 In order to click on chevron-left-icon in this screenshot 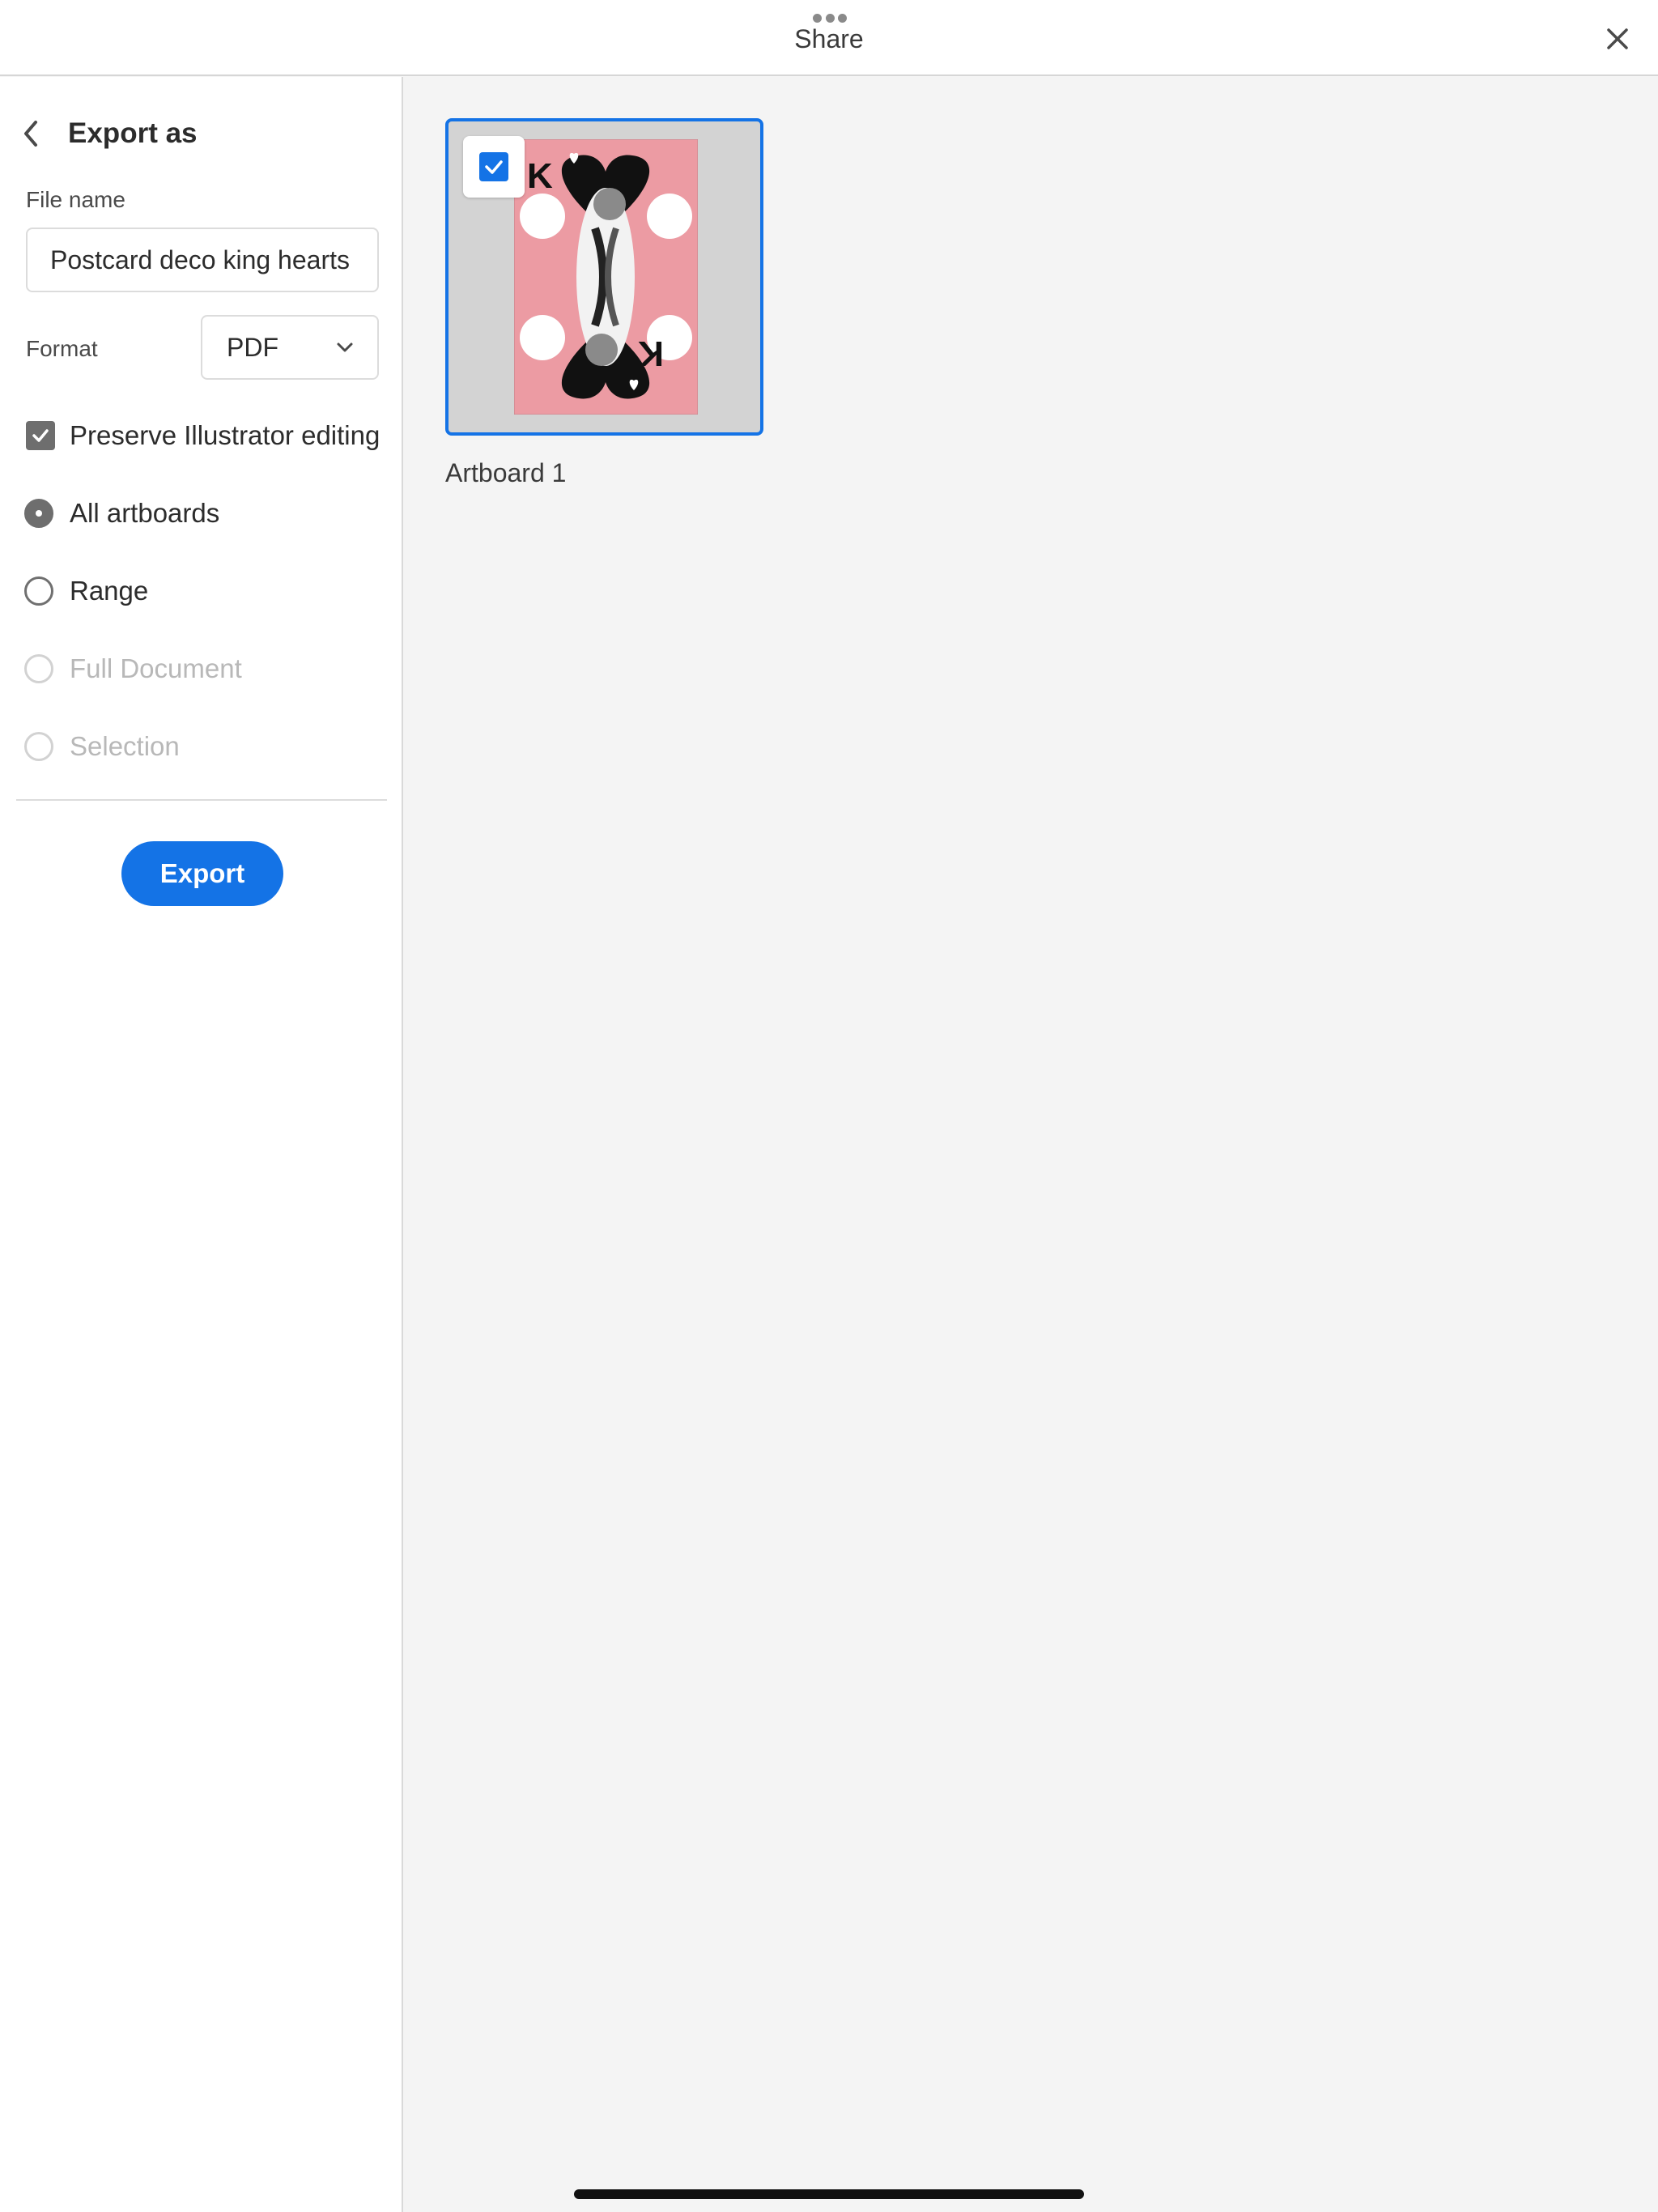, I will do `click(30, 134)`.